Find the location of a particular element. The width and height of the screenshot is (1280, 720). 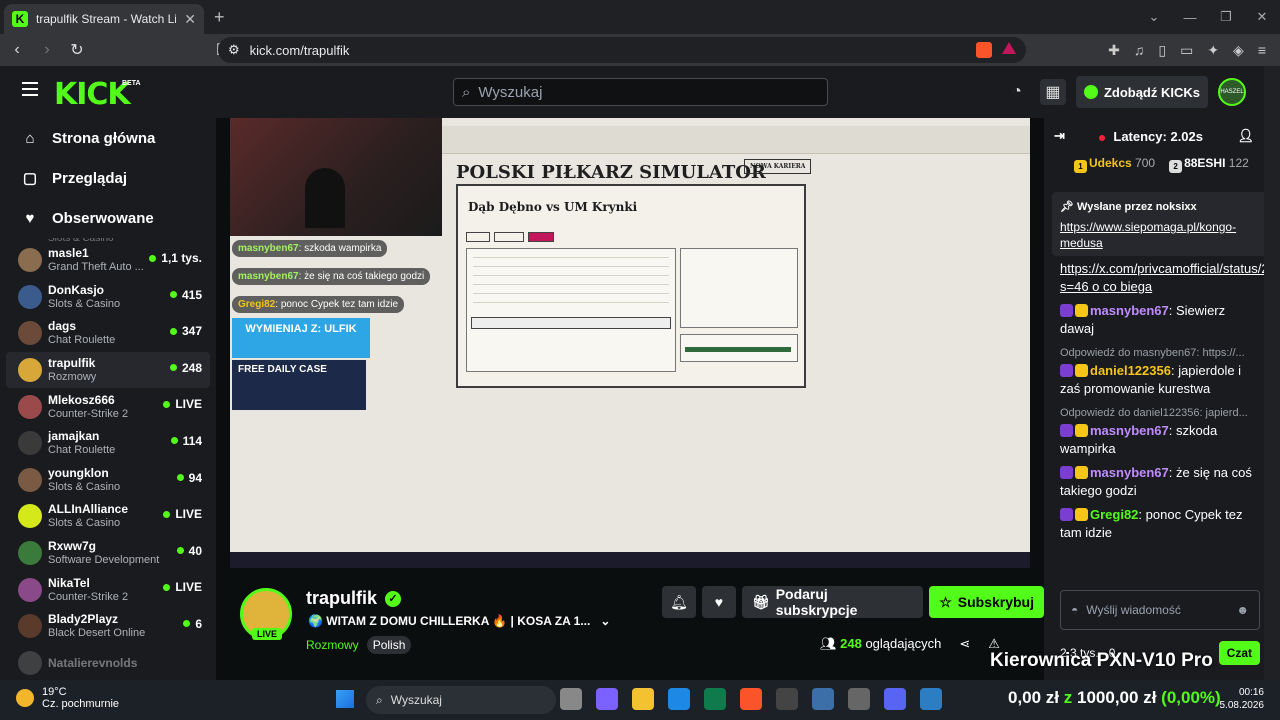

store-icon is located at coordinates (715, 699).